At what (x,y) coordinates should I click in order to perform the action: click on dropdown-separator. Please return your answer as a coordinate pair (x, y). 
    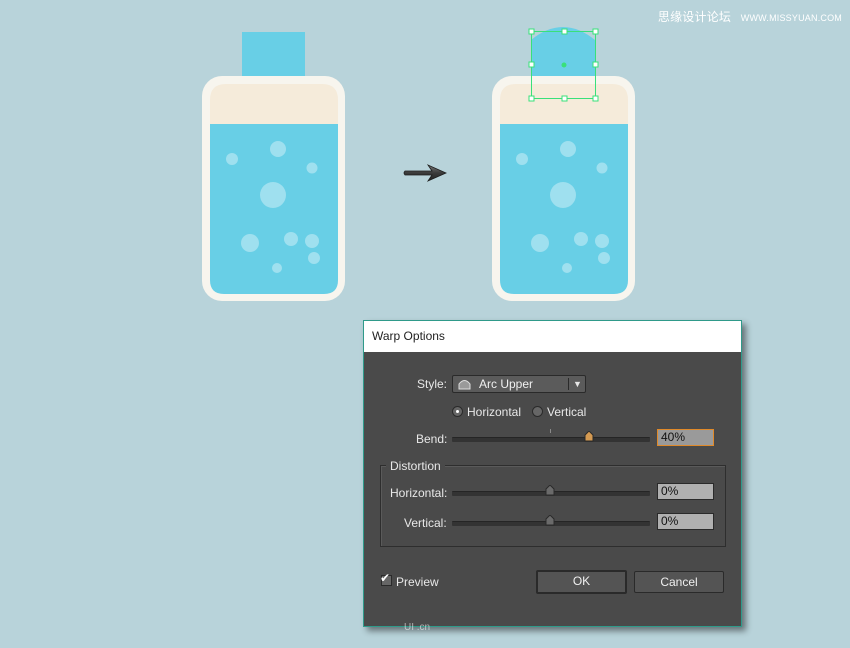
    Looking at the image, I should click on (568, 384).